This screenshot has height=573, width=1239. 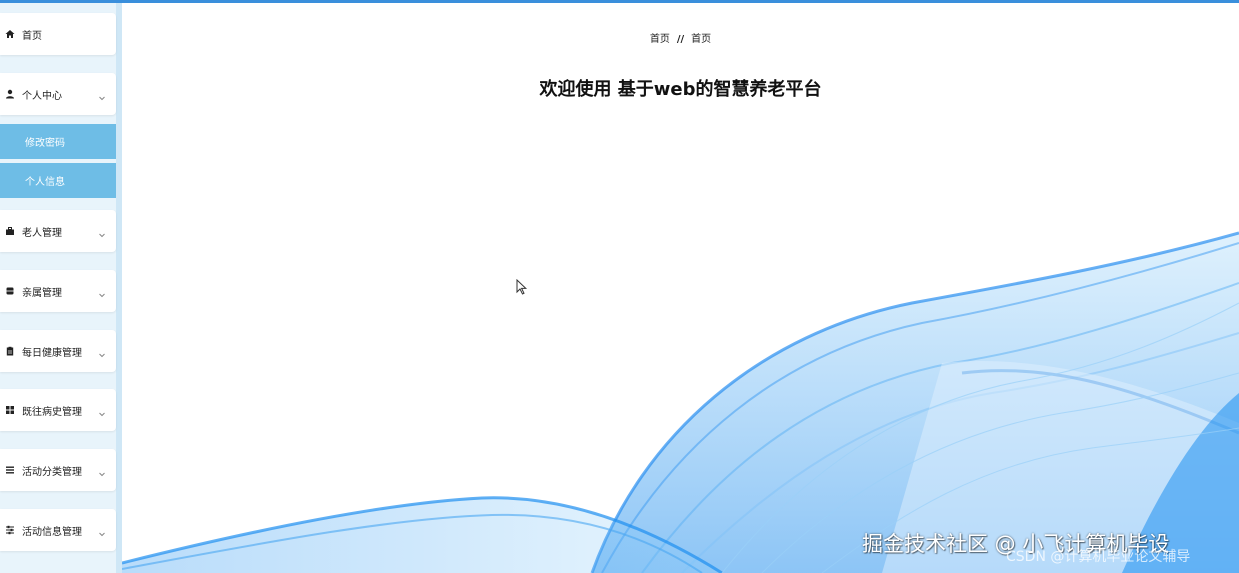 I want to click on database-icon, so click(x=10, y=291).